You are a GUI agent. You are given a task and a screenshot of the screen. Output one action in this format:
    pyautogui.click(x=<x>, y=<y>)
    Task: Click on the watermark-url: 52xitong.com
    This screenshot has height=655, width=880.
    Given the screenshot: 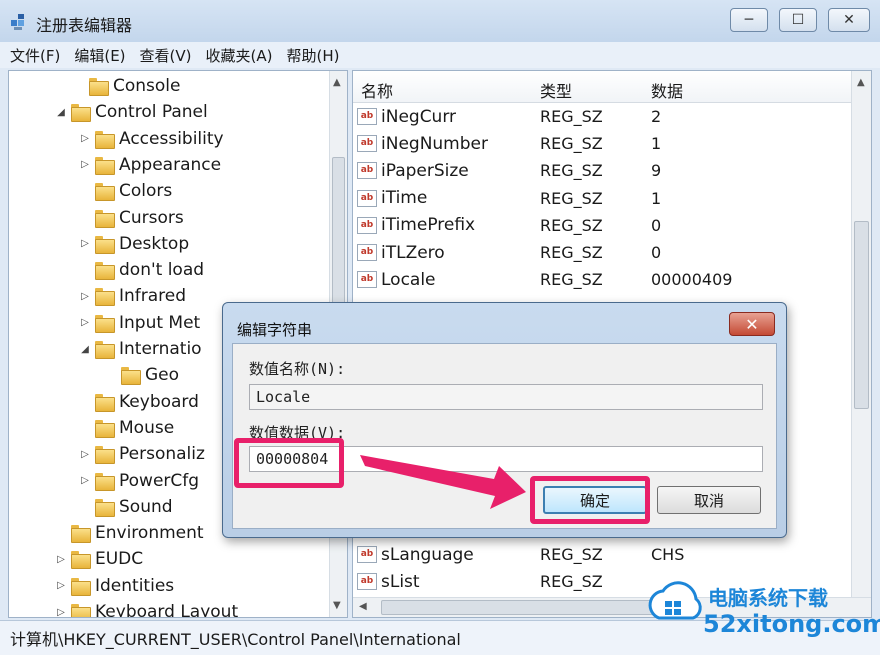 What is the action you would take?
    pyautogui.click(x=791, y=624)
    